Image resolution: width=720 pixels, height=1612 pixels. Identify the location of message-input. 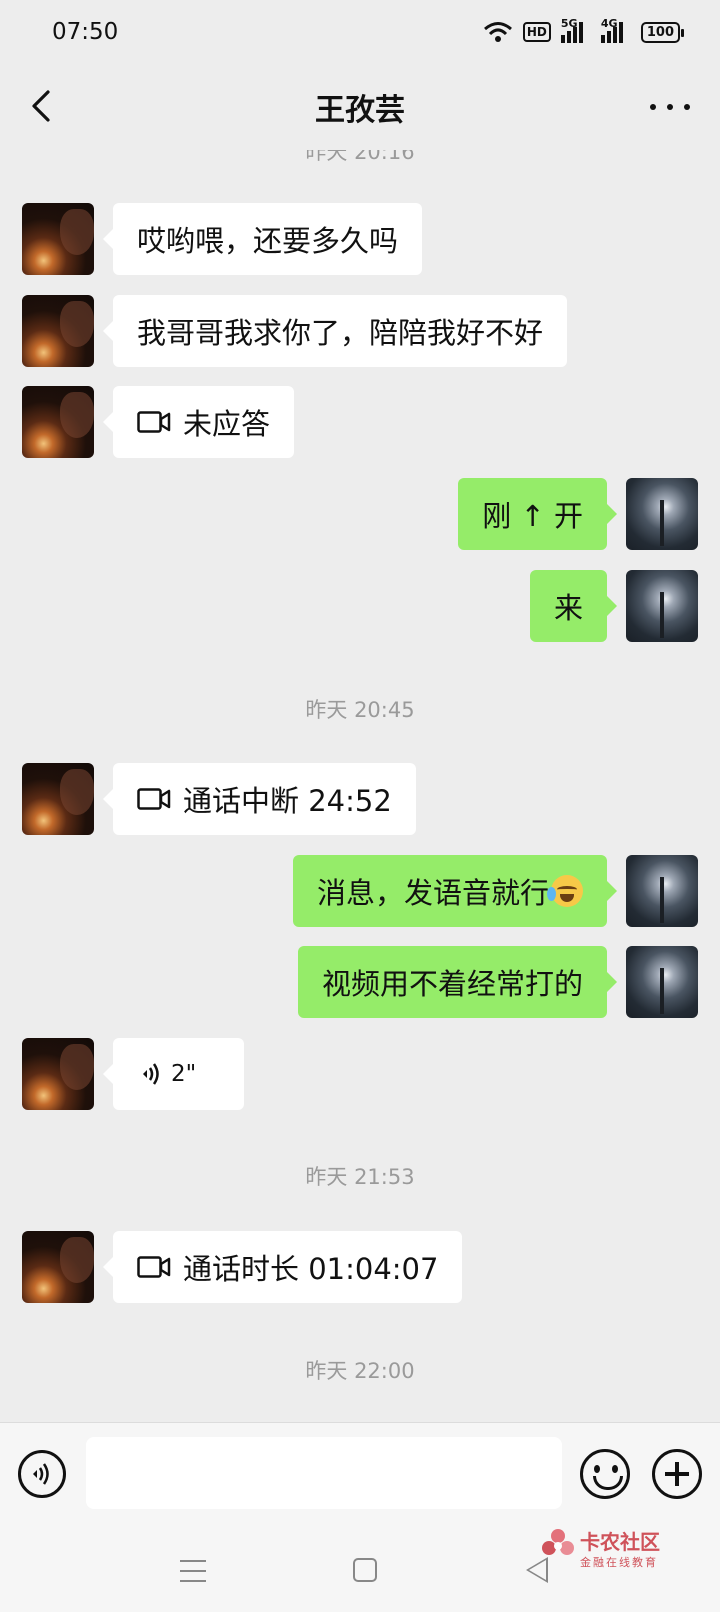
(324, 1473).